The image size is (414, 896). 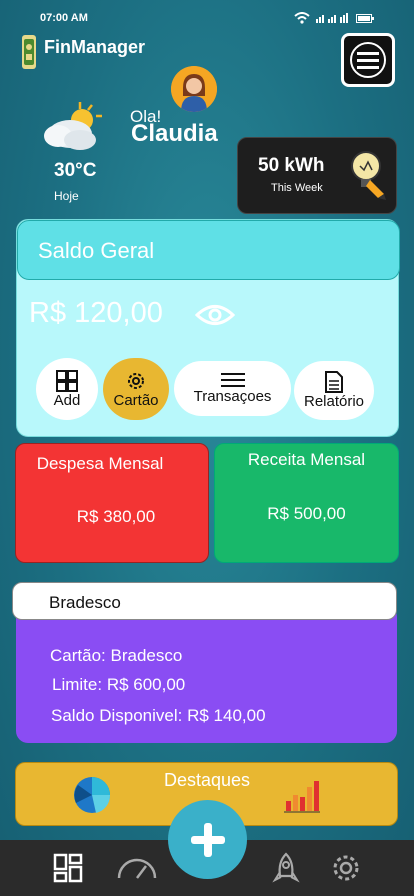 I want to click on gear-icon, so click(x=136, y=380).